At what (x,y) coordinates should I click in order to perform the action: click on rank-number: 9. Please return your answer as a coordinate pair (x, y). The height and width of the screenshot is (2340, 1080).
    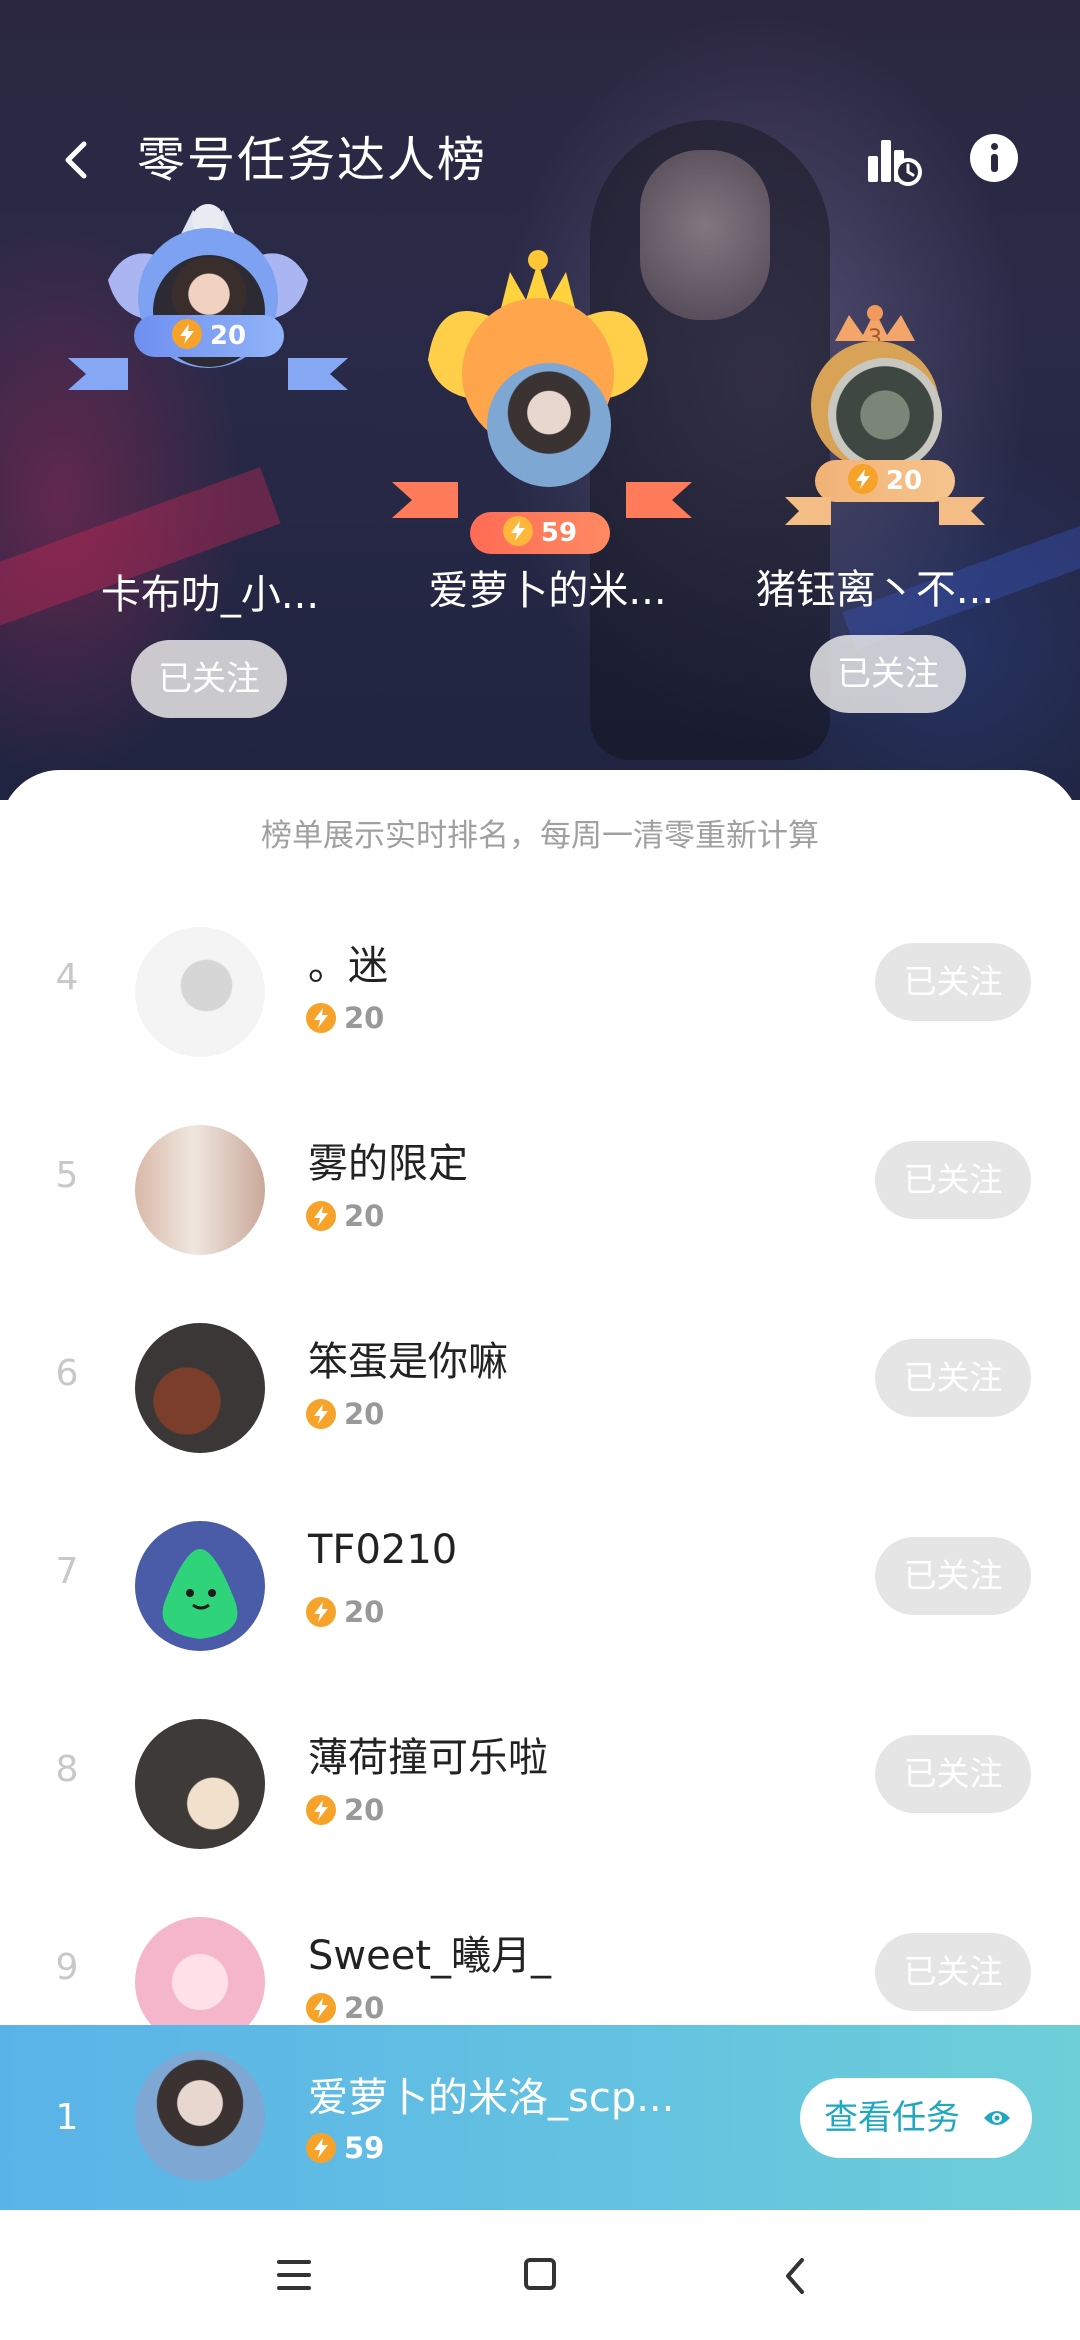
    Looking at the image, I should click on (67, 1967).